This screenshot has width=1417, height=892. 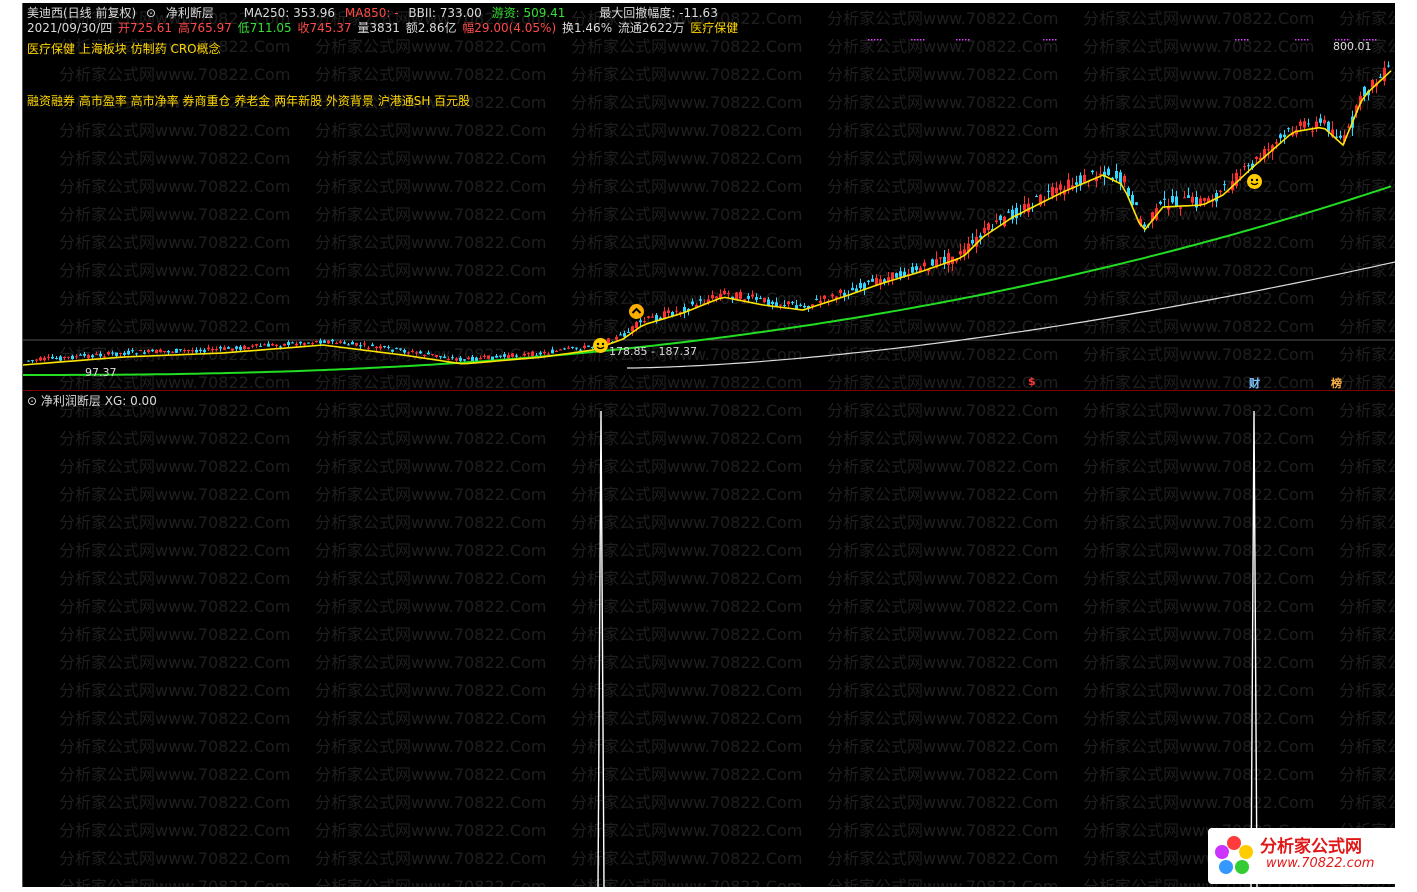 I want to click on mid-price-label: 178.85 - 187.37, so click(x=653, y=351).